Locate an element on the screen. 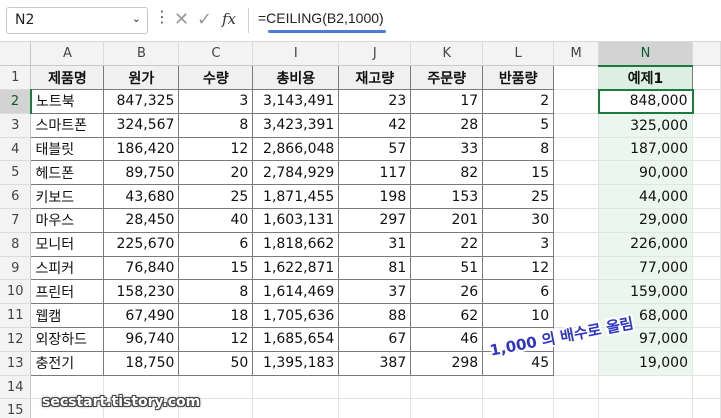 This screenshot has height=418, width=721. cell: 1,705,636 is located at coordinates (296, 316).